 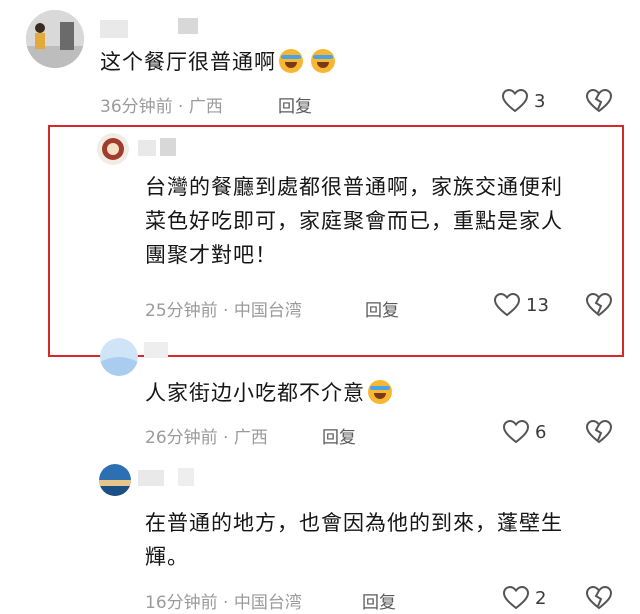 I want to click on like-count: 13, so click(x=537, y=305).